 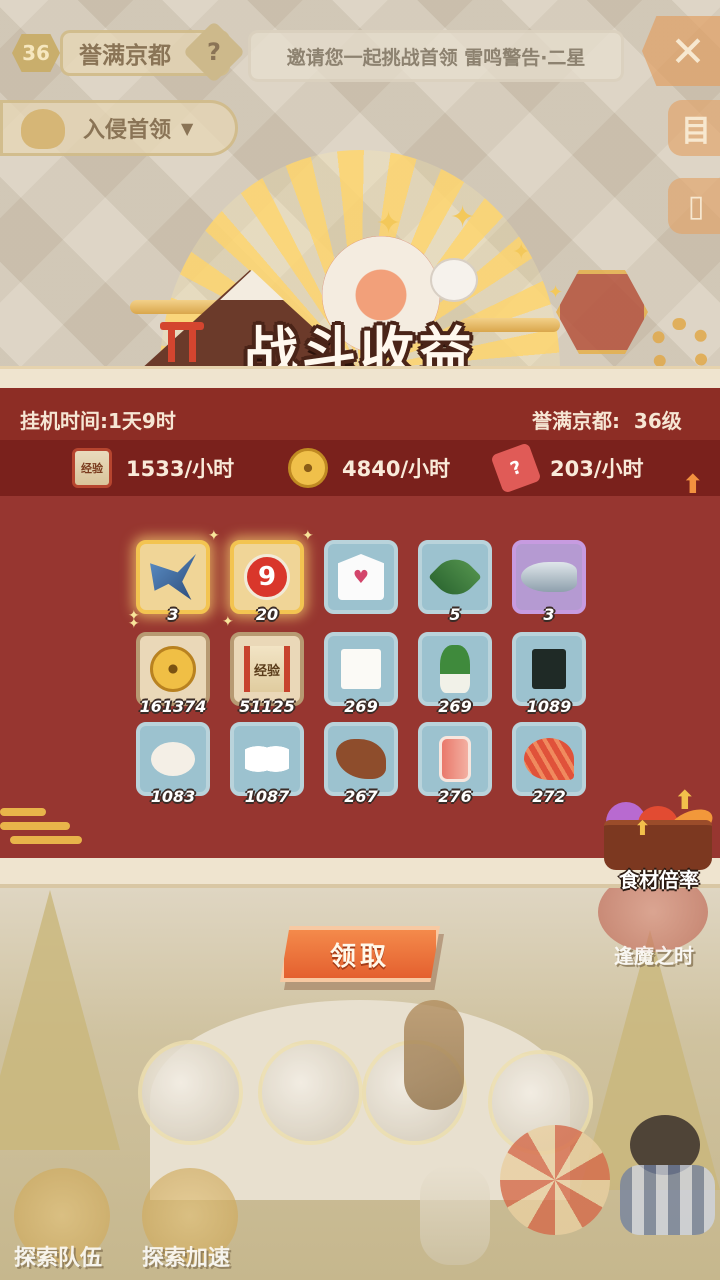 What do you see at coordinates (361, 759) in the screenshot?
I see `eel-icon` at bounding box center [361, 759].